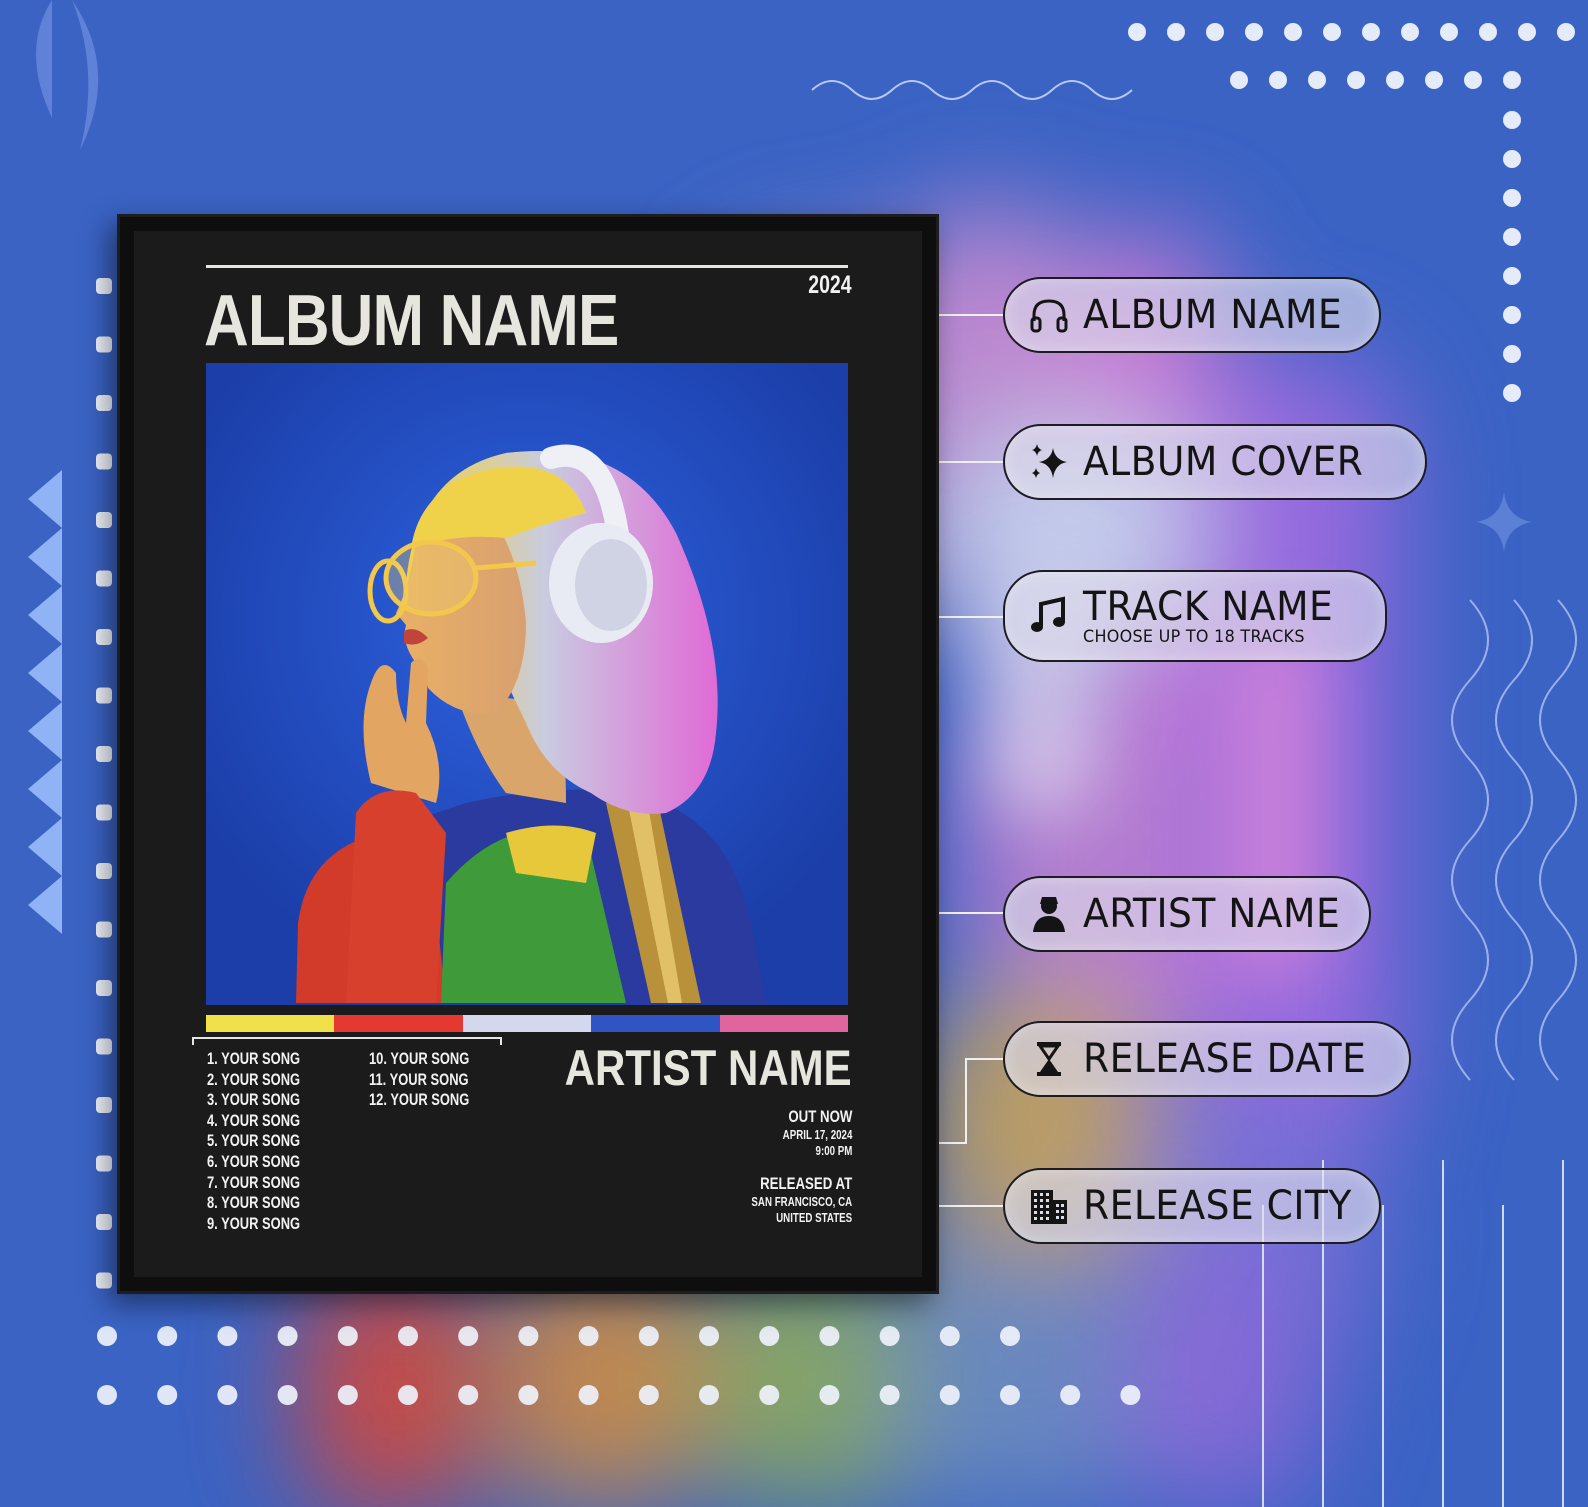 This screenshot has width=1588, height=1507. Describe the element at coordinates (1217, 1206) in the screenshot. I see `label-release-city-text: RELEASE CITY` at that location.